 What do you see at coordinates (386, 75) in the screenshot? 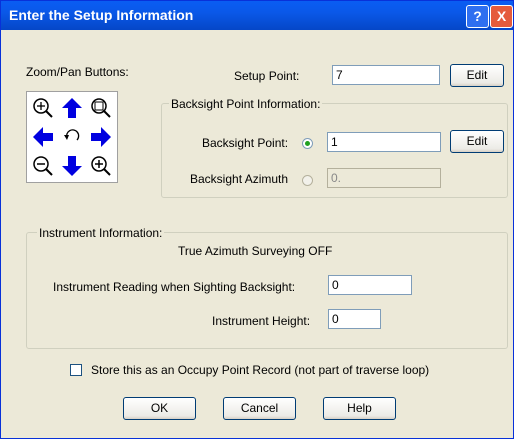
I see `setup-point-input: 7` at bounding box center [386, 75].